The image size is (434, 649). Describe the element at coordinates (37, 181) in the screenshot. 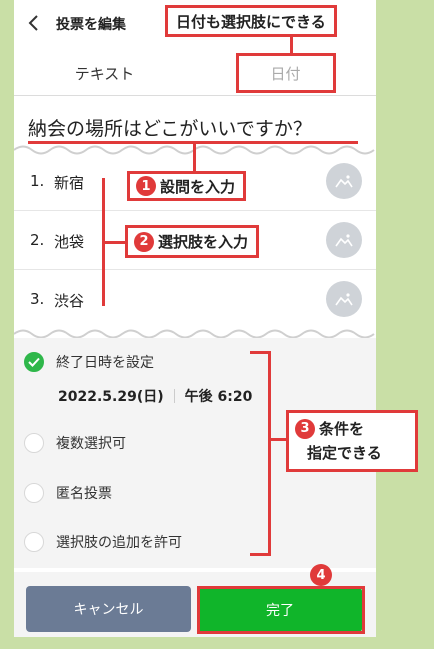

I see `option-number: 1.` at that location.